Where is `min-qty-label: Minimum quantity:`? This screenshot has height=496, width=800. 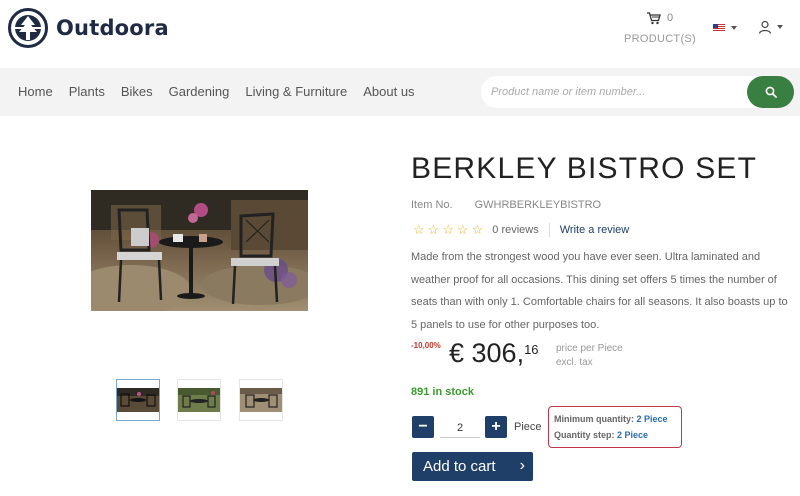 min-qty-label: Minimum quantity: is located at coordinates (594, 419).